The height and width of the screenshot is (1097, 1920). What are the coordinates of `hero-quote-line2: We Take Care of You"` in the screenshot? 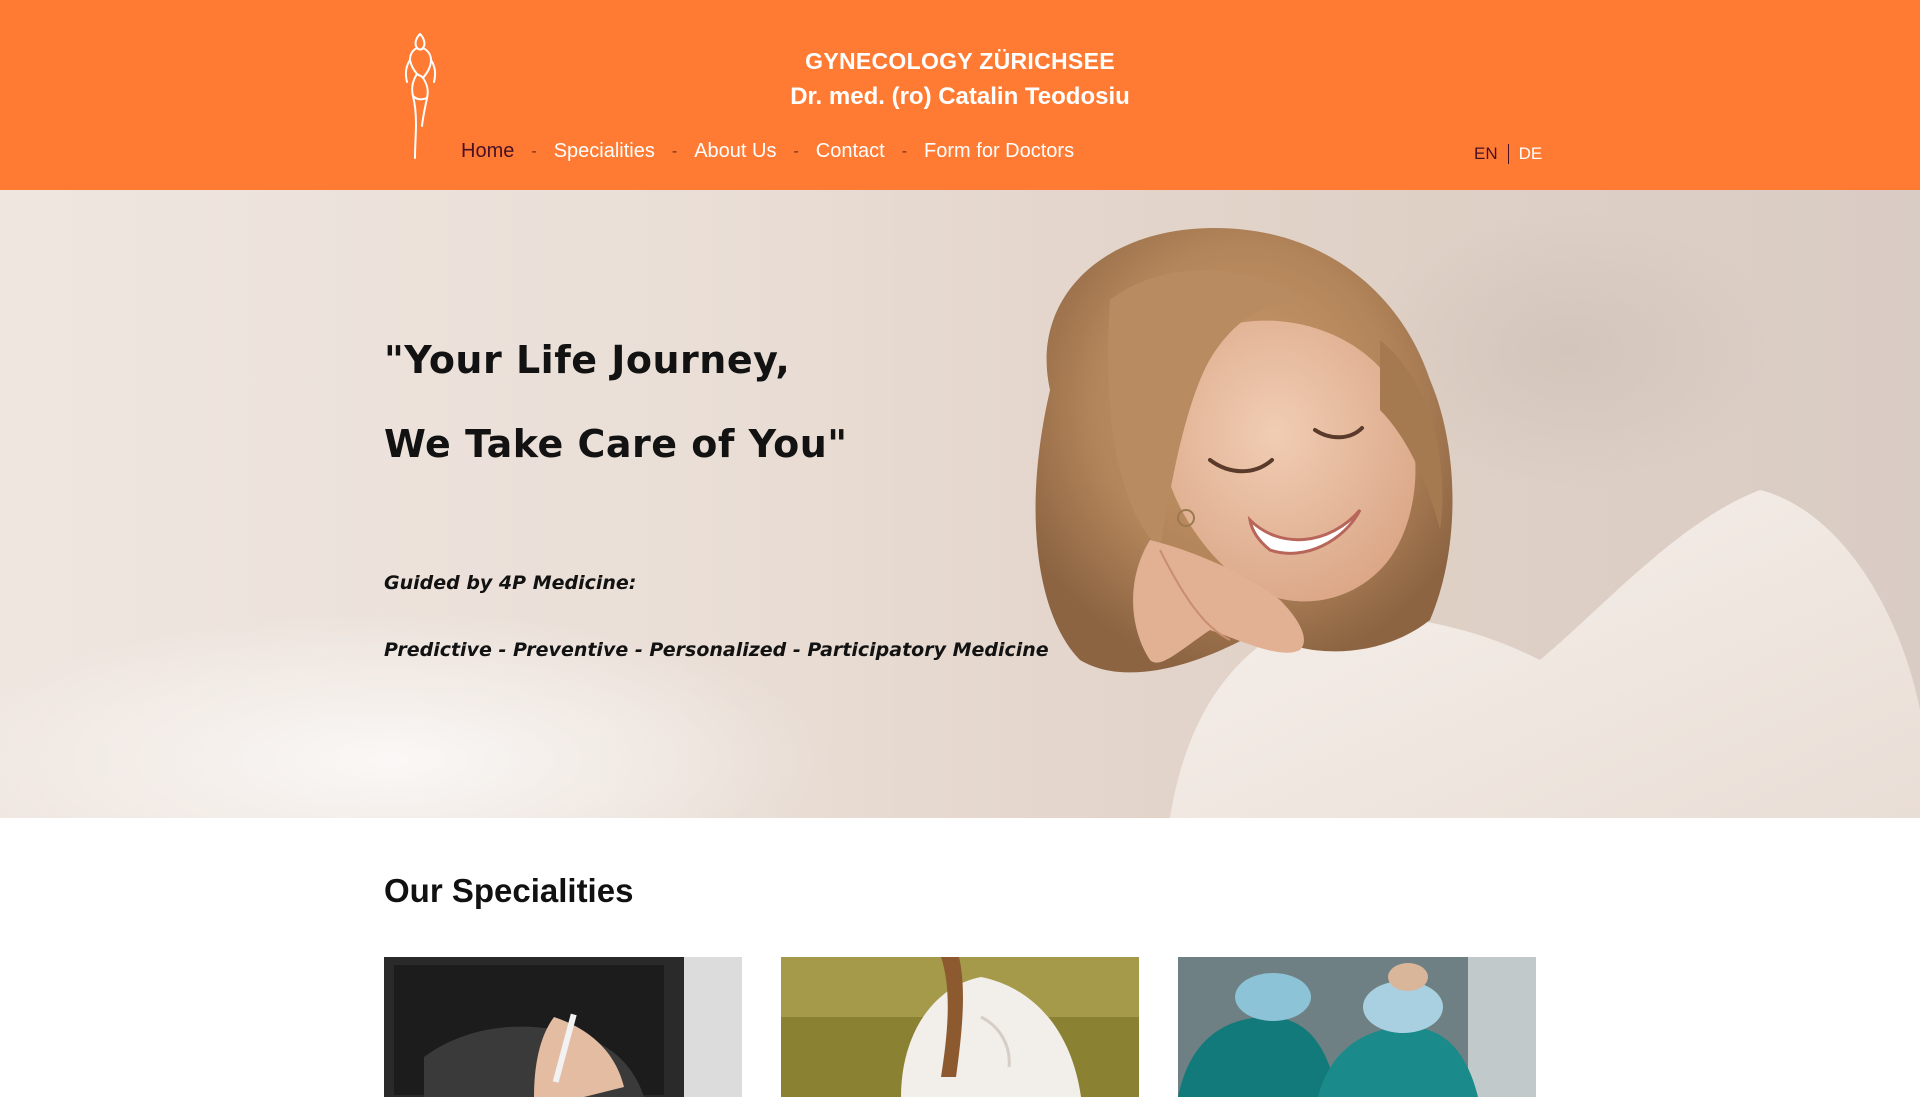 It's located at (616, 444).